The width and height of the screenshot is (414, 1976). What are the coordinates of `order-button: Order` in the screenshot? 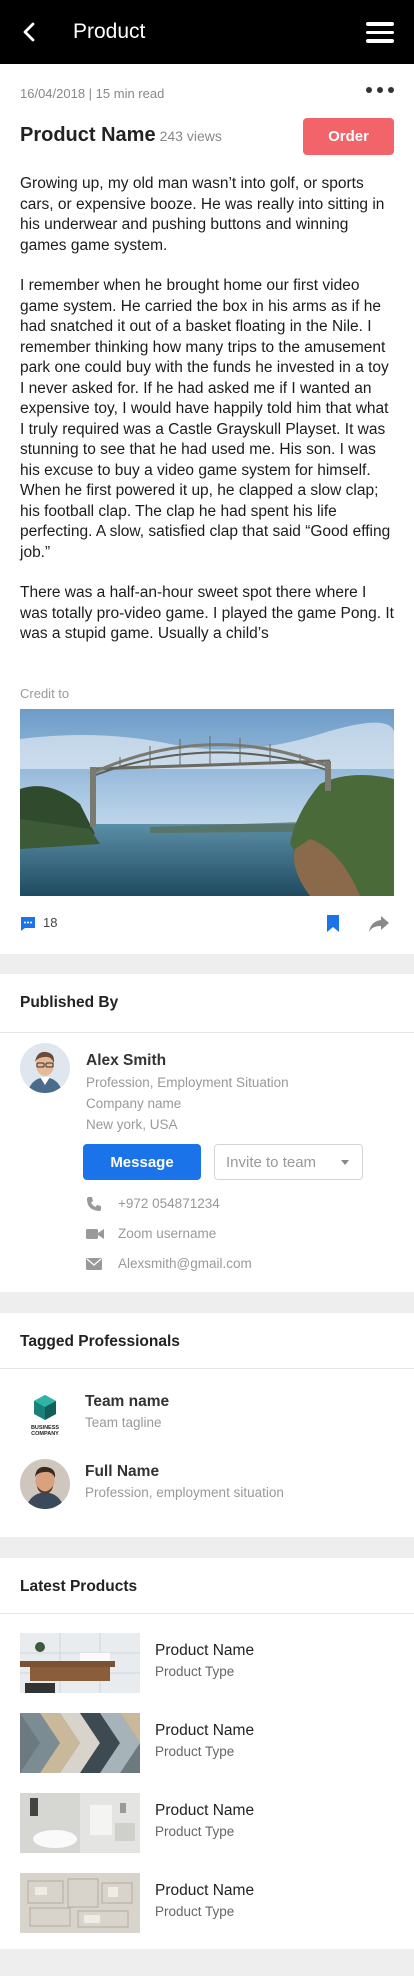 It's located at (348, 136).